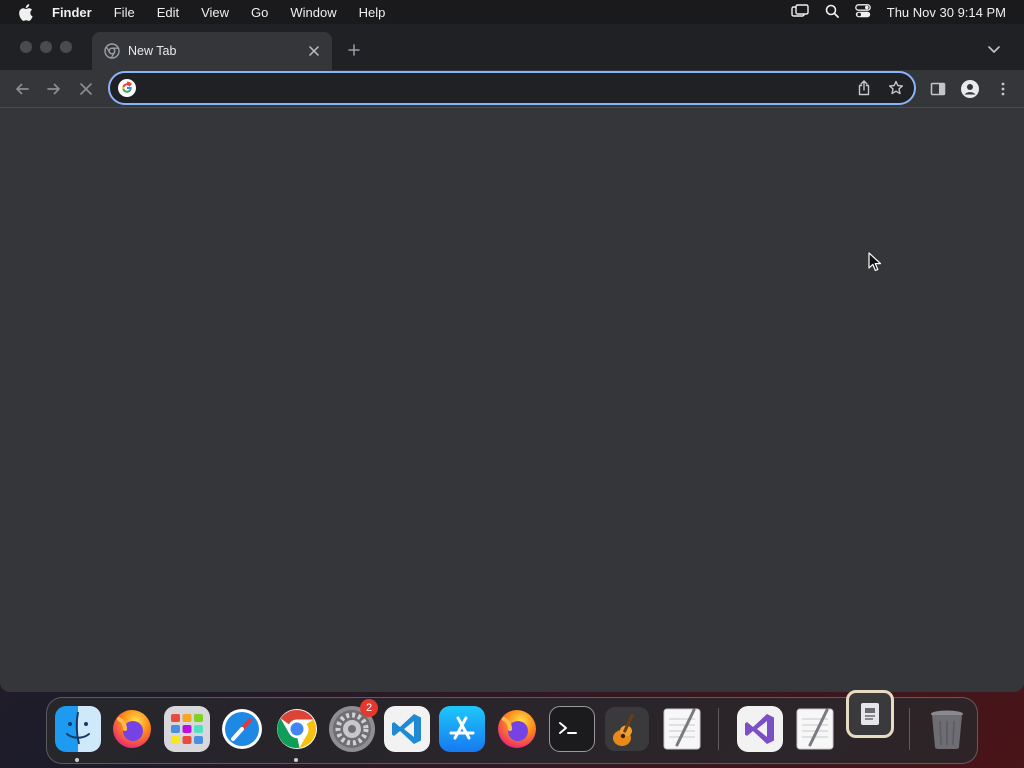  What do you see at coordinates (760, 729) in the screenshot?
I see `visual-studio-icon` at bounding box center [760, 729].